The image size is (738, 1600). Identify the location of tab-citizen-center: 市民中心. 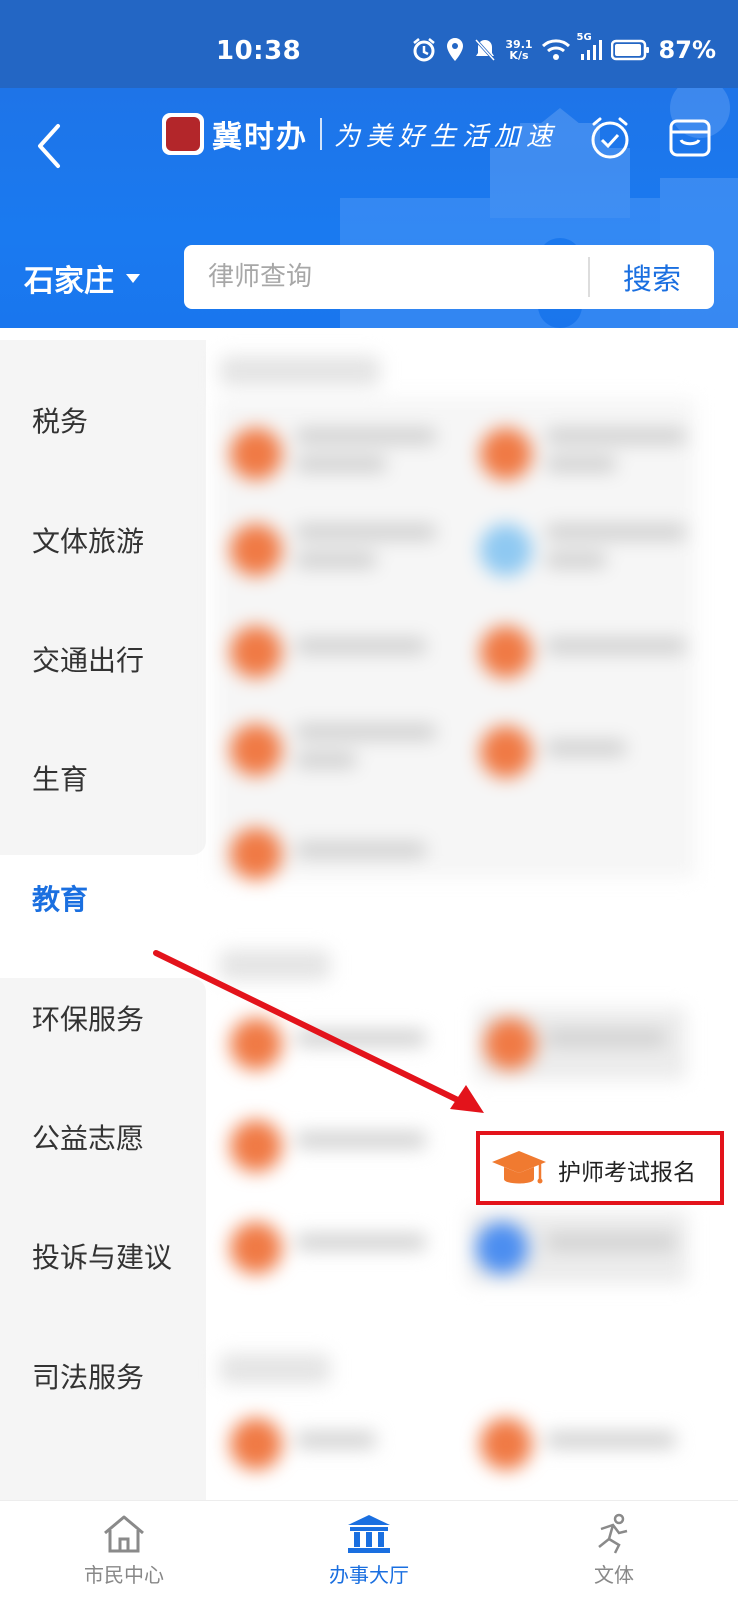
(124, 1550).